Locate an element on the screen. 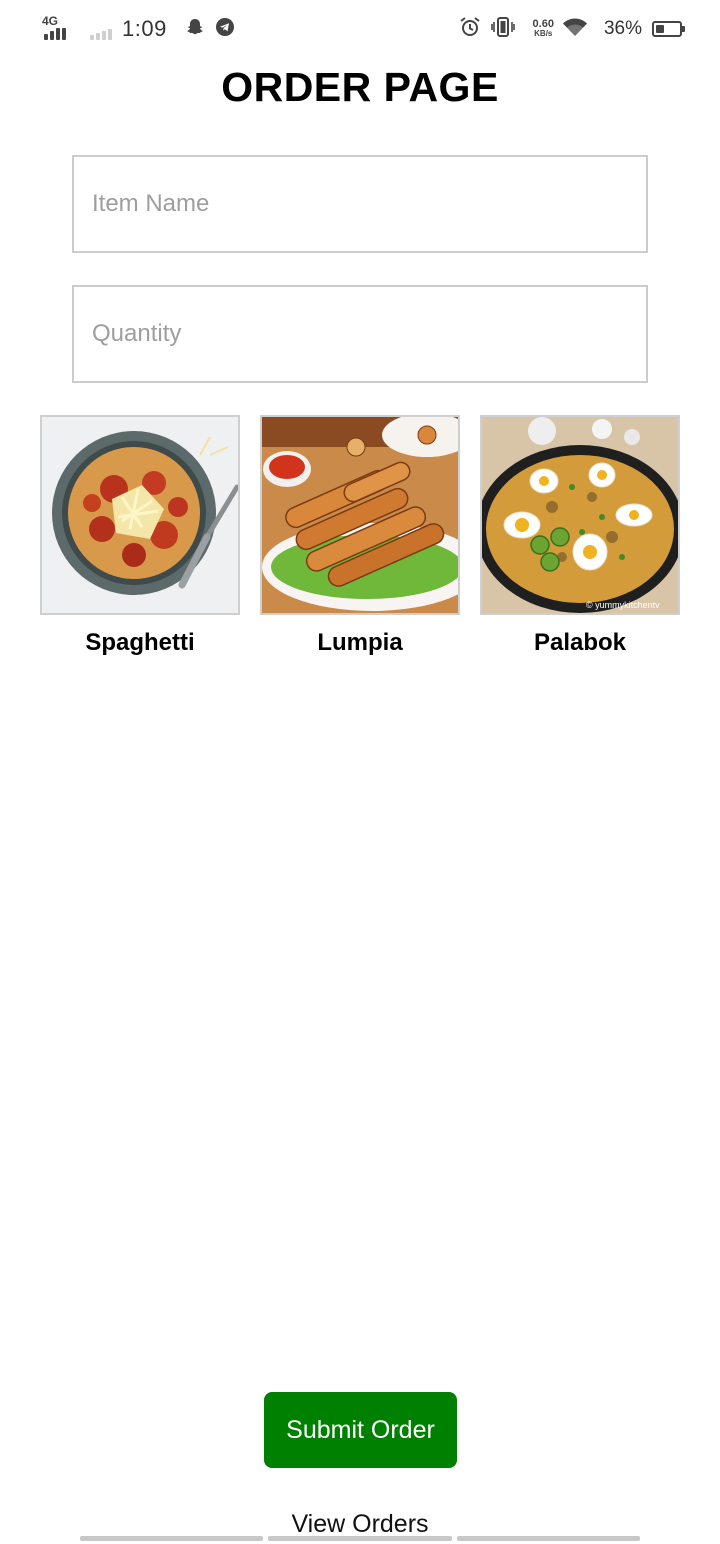  spaghetti-image is located at coordinates (140, 515).